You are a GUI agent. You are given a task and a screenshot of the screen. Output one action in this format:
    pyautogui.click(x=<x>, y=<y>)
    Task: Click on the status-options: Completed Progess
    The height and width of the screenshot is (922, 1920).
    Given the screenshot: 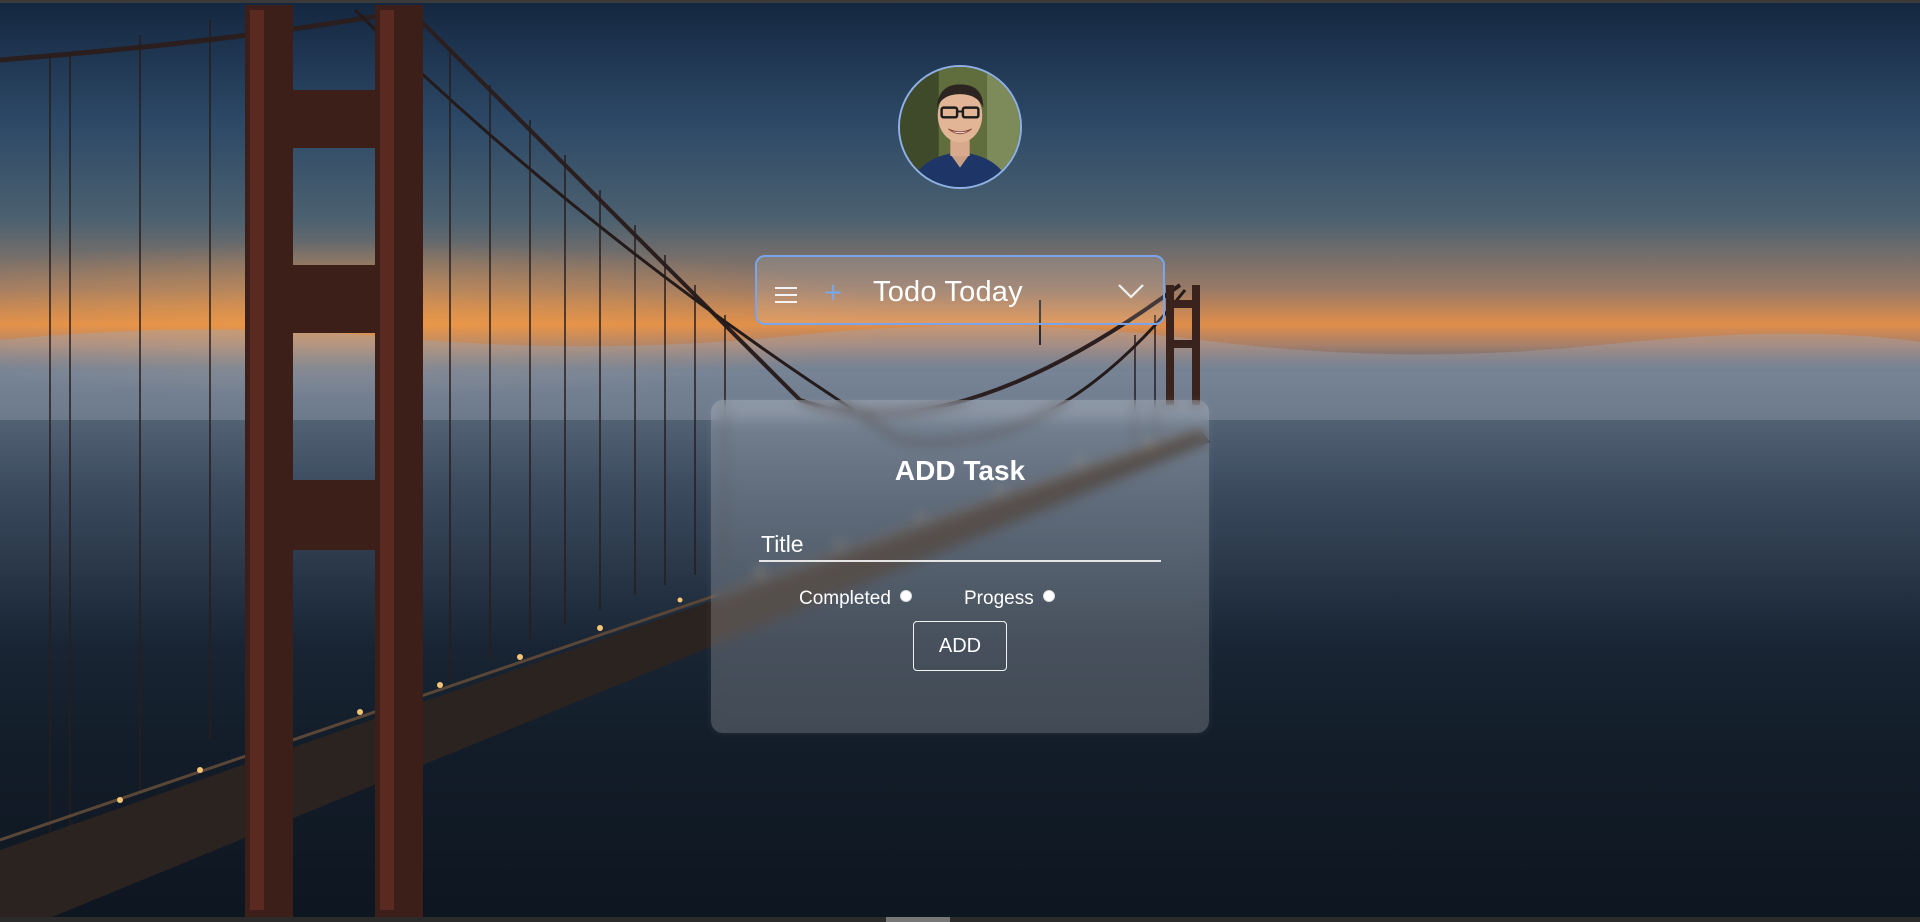 What is the action you would take?
    pyautogui.click(x=960, y=599)
    